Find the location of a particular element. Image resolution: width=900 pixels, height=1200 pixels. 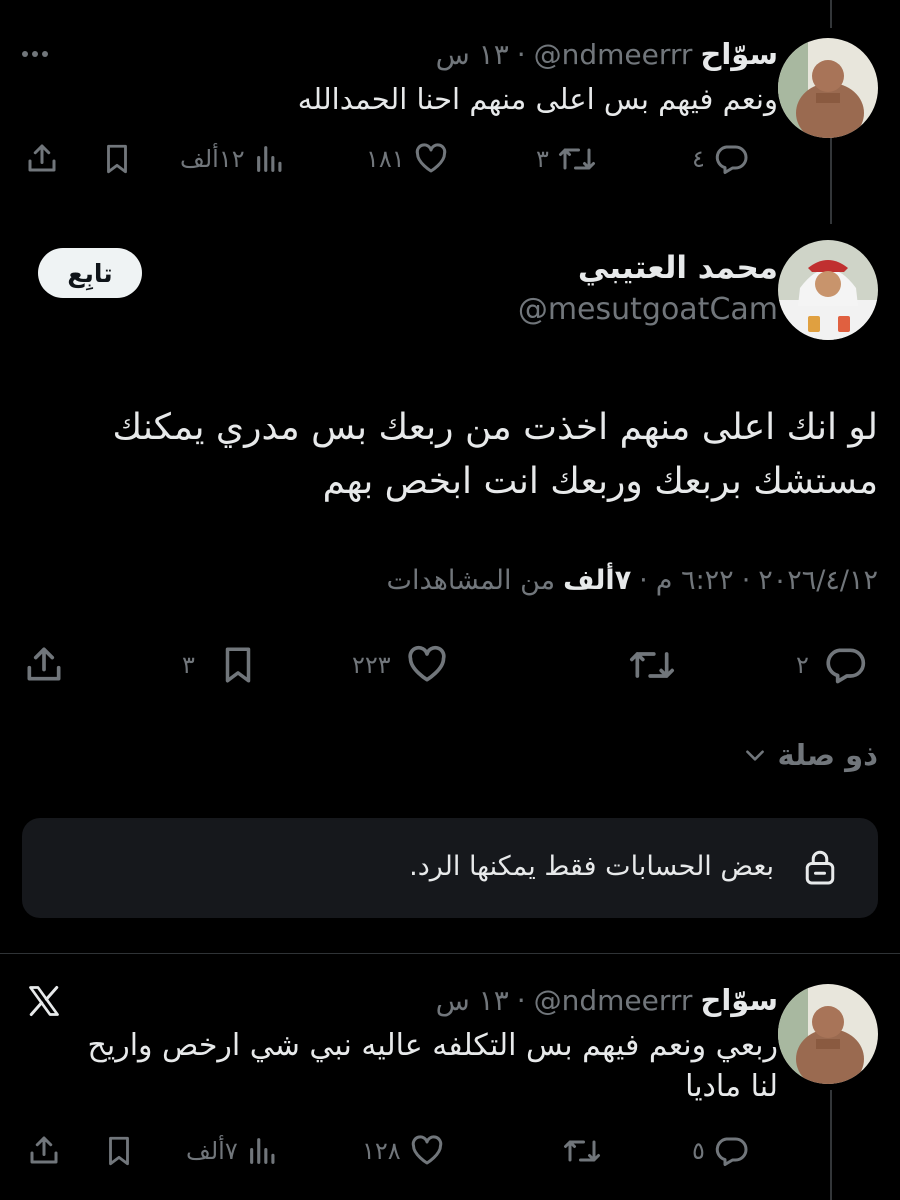

views-button: ١٢ألف is located at coordinates (233, 159).